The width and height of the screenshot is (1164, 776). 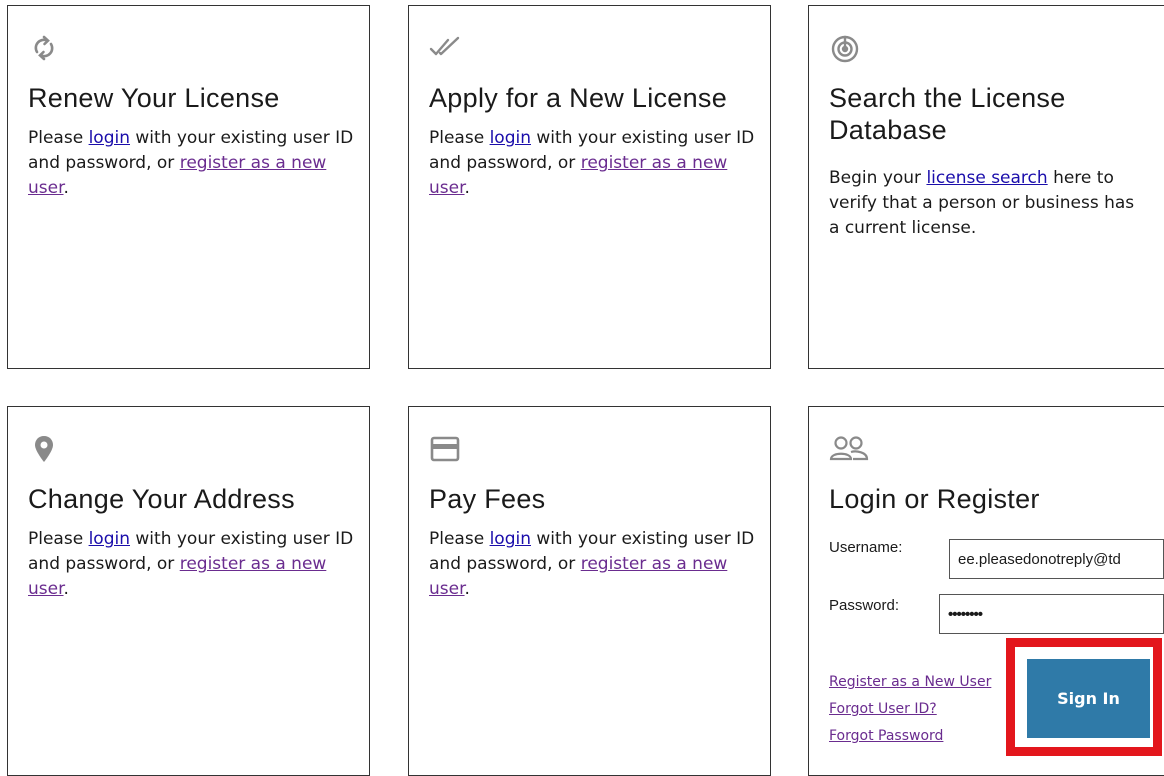 I want to click on pay-fees-title: Pay Fees, so click(x=487, y=499).